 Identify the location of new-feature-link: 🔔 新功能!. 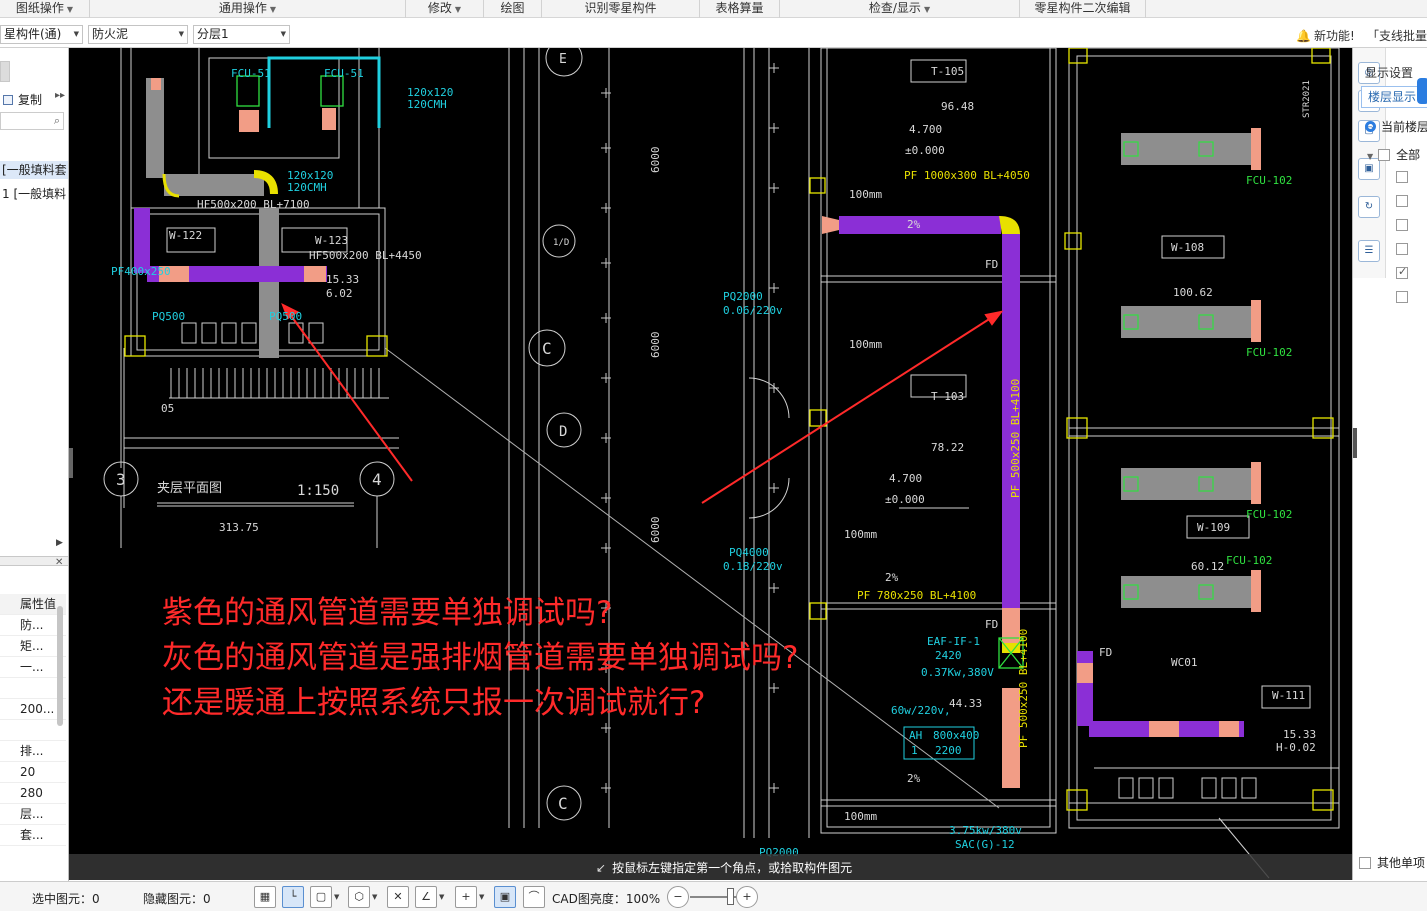
(1325, 35).